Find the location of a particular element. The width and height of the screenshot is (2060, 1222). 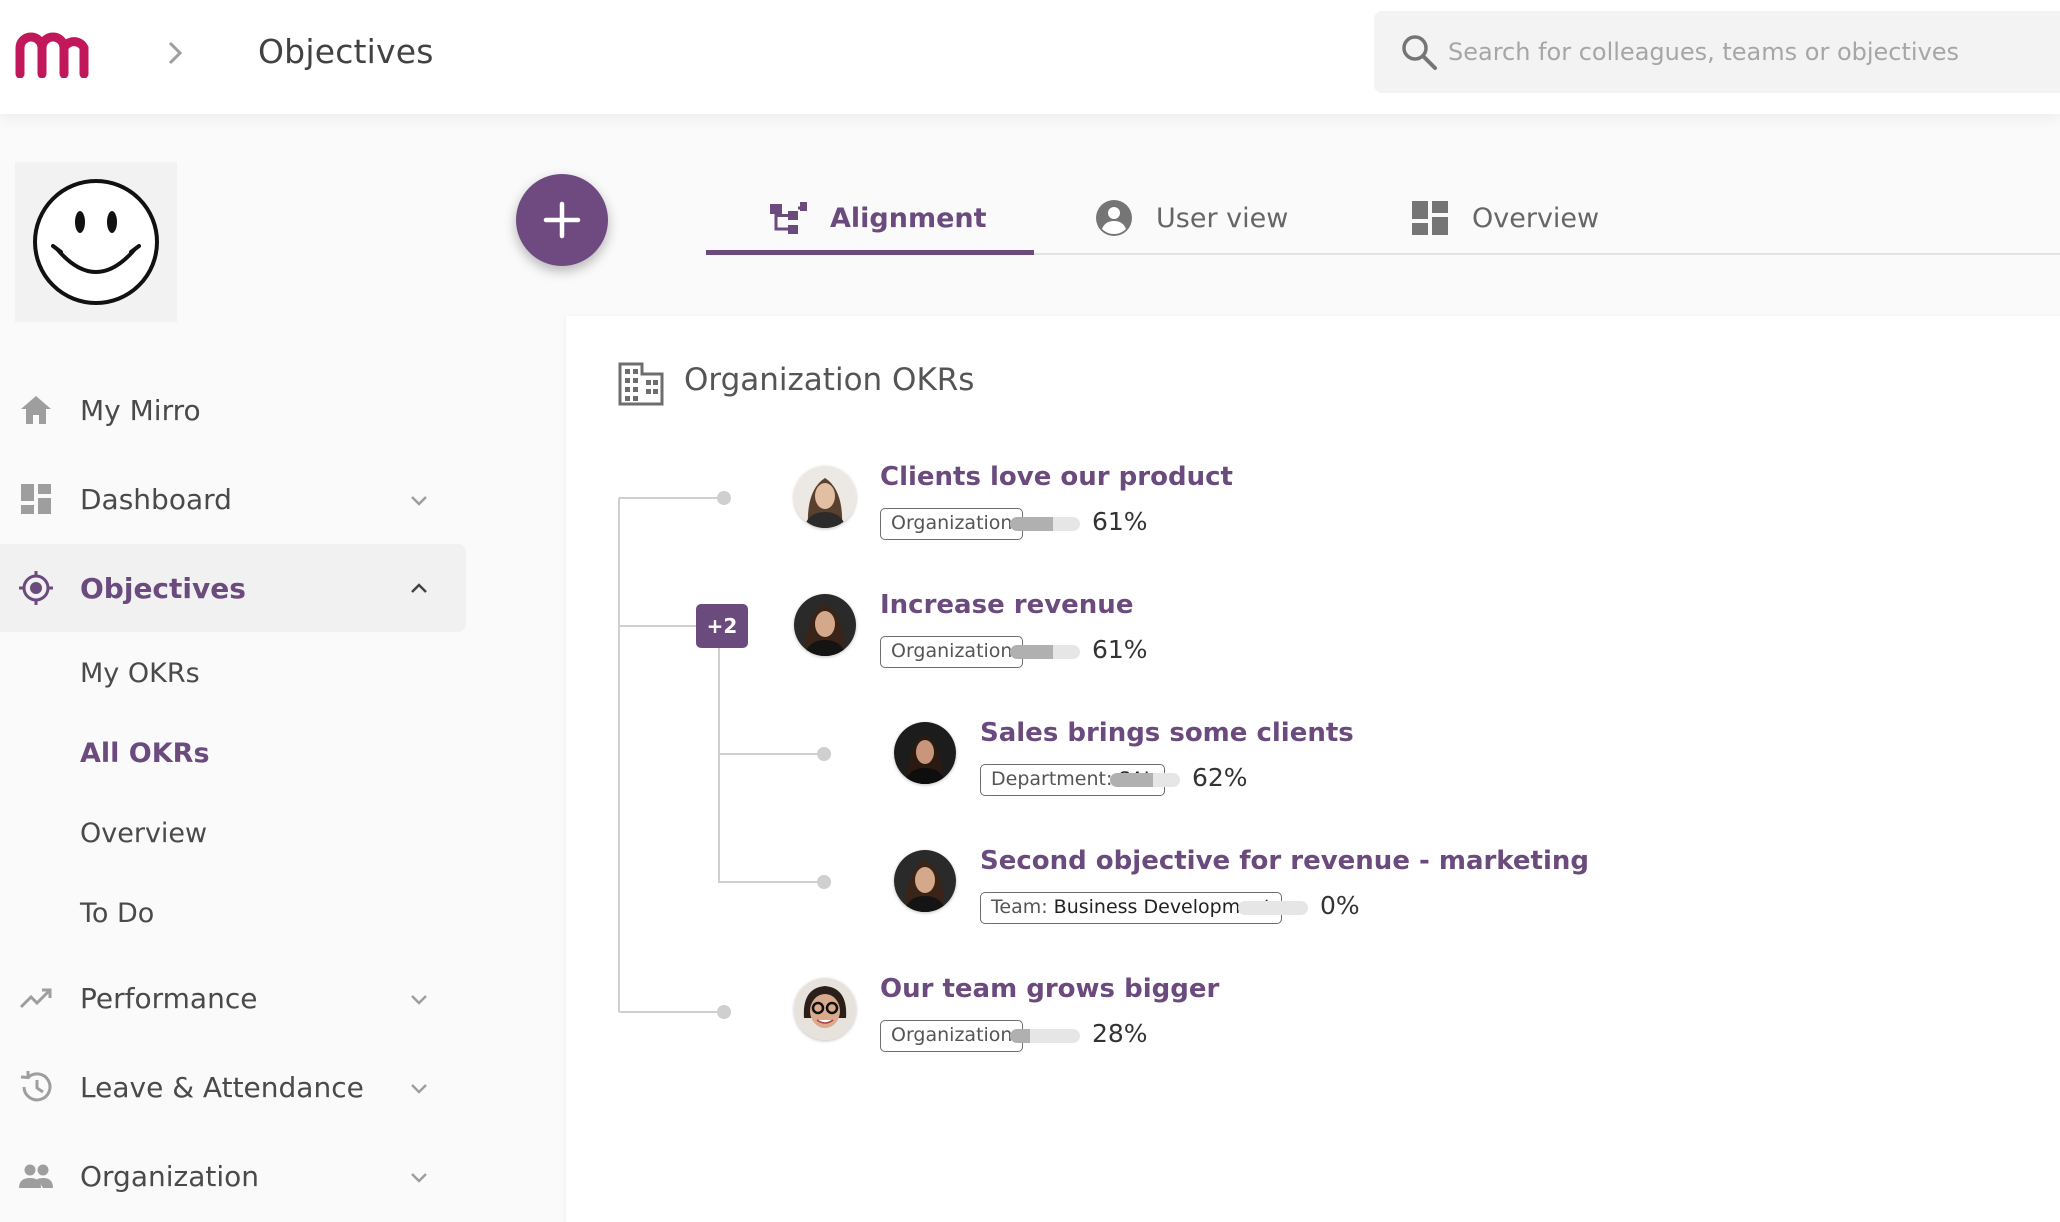

search-icon is located at coordinates (1419, 52).